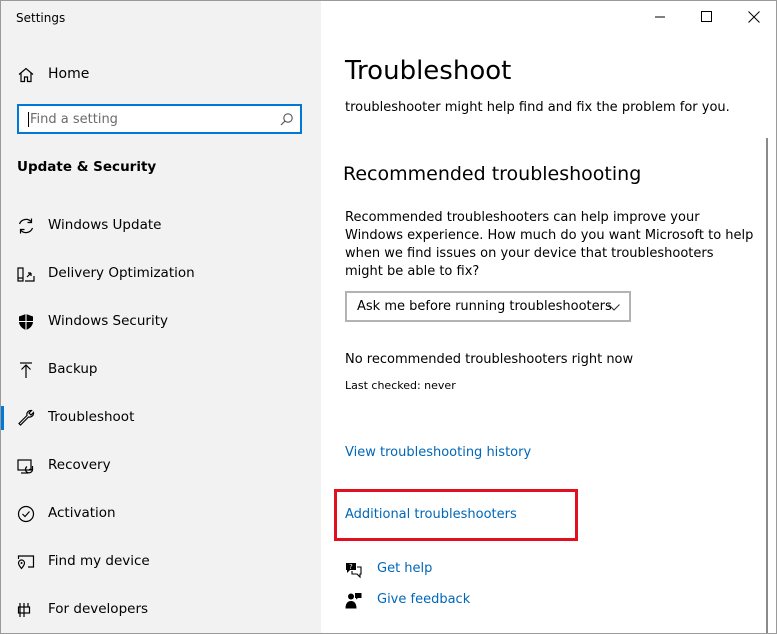 Image resolution: width=777 pixels, height=634 pixels. Describe the element at coordinates (41, 18) in the screenshot. I see `app-title: Settings` at that location.